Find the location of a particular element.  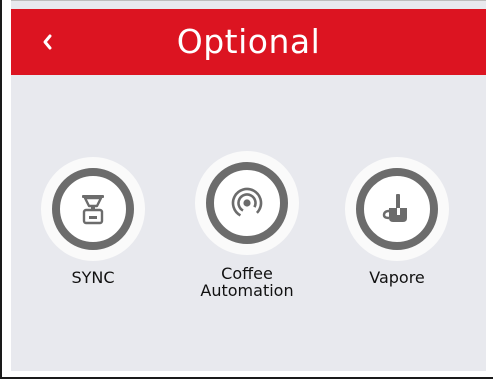

steam-cup-icon is located at coordinates (394, 208).